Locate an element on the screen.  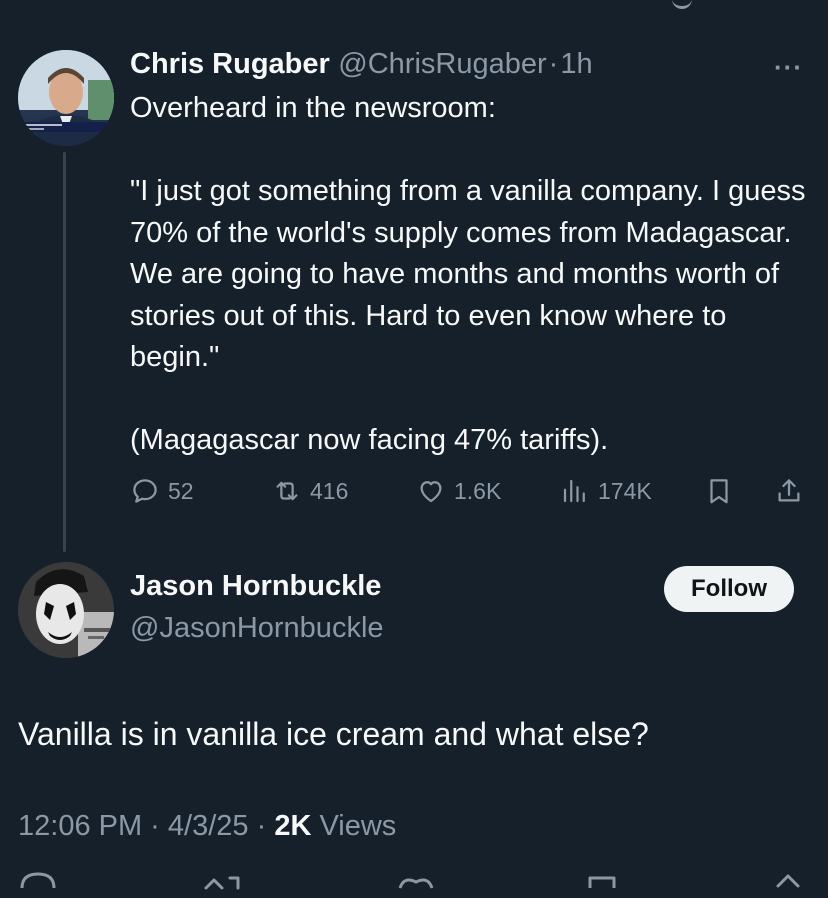
follow-button: Follow is located at coordinates (729, 589).